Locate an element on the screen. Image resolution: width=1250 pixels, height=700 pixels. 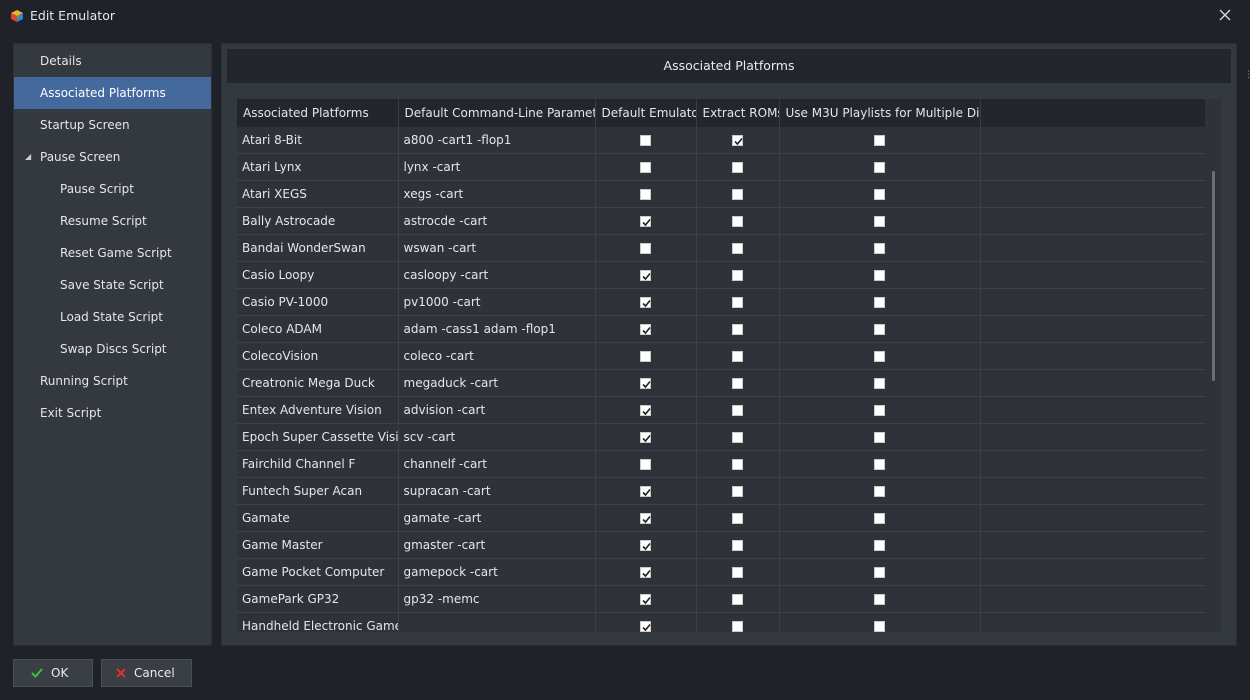
params-cell: supracan -cart is located at coordinates (497, 491).